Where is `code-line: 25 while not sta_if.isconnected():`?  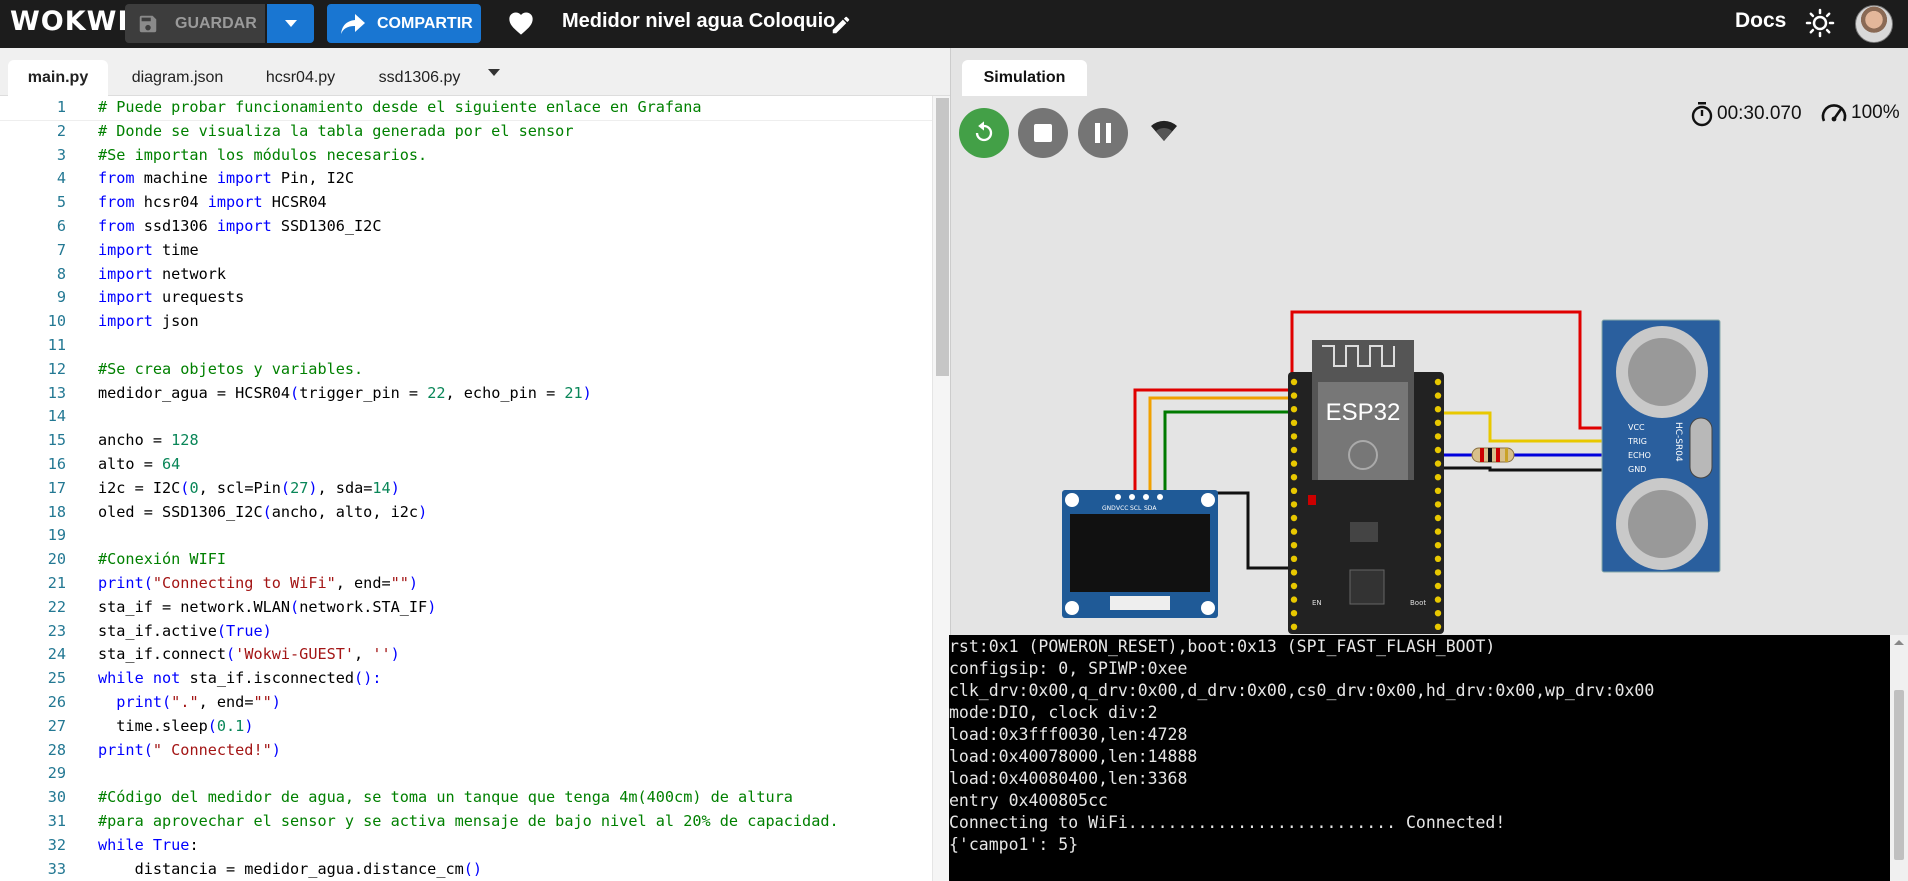
code-line: 25 while not sta_if.isconnected(): is located at coordinates (466, 679).